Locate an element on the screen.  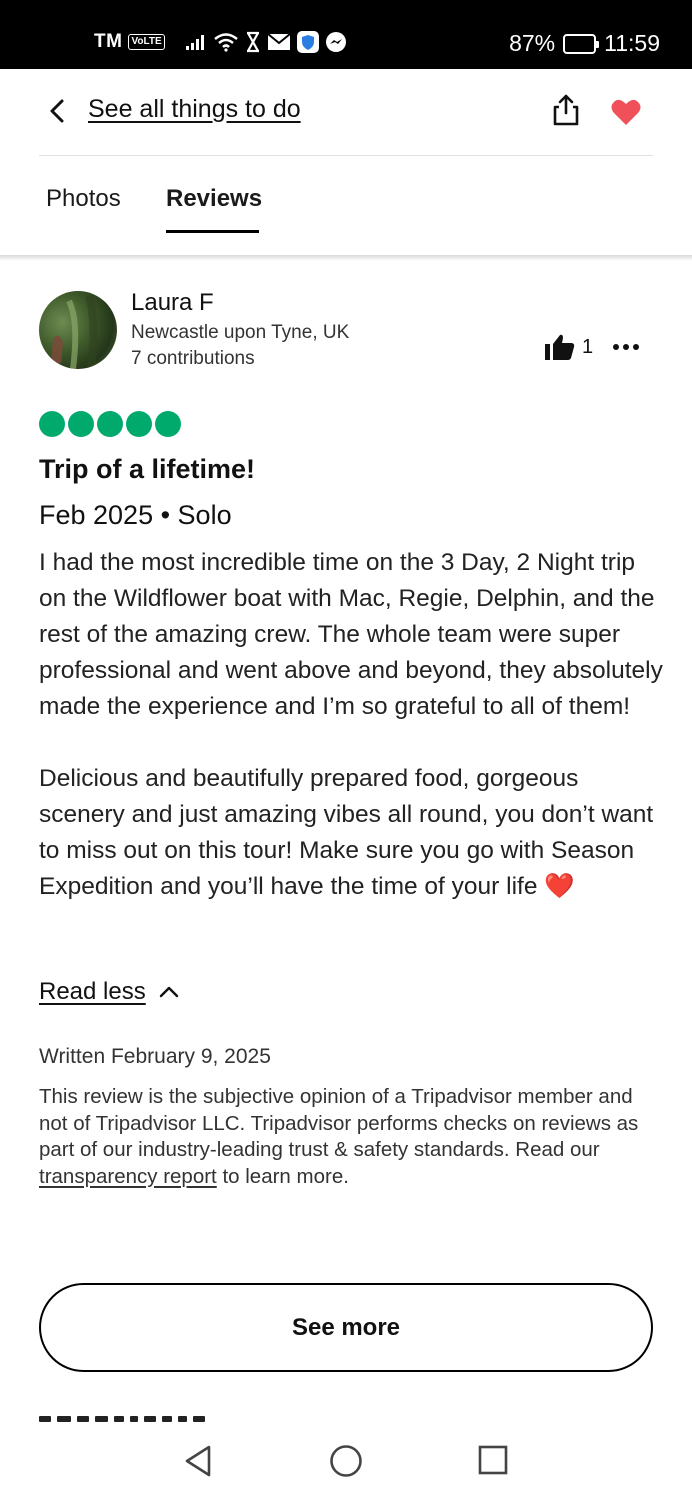
nav-back-icon is located at coordinates (198, 1461).